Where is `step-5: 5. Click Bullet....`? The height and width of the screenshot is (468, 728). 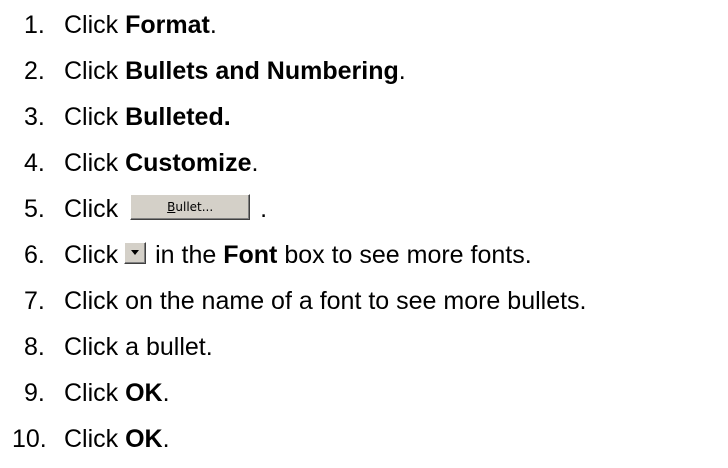
step-5: 5. Click Bullet.... is located at coordinates (364, 209).